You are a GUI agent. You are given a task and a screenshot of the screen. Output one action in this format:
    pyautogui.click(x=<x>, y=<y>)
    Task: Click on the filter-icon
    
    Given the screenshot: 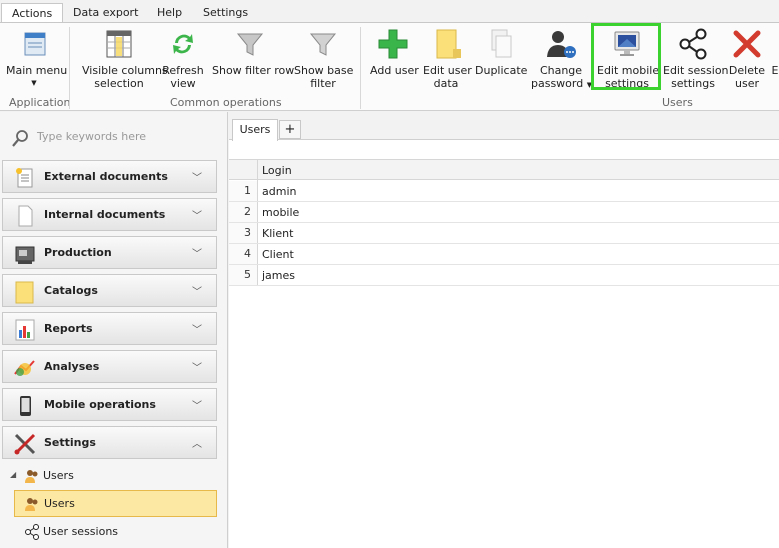 What is the action you would take?
    pyautogui.click(x=250, y=44)
    